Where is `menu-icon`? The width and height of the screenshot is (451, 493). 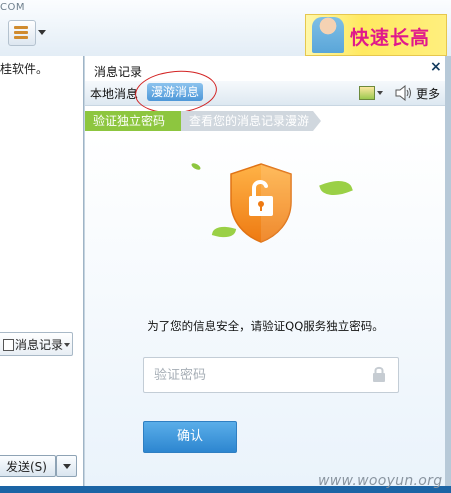 menu-icon is located at coordinates (22, 33).